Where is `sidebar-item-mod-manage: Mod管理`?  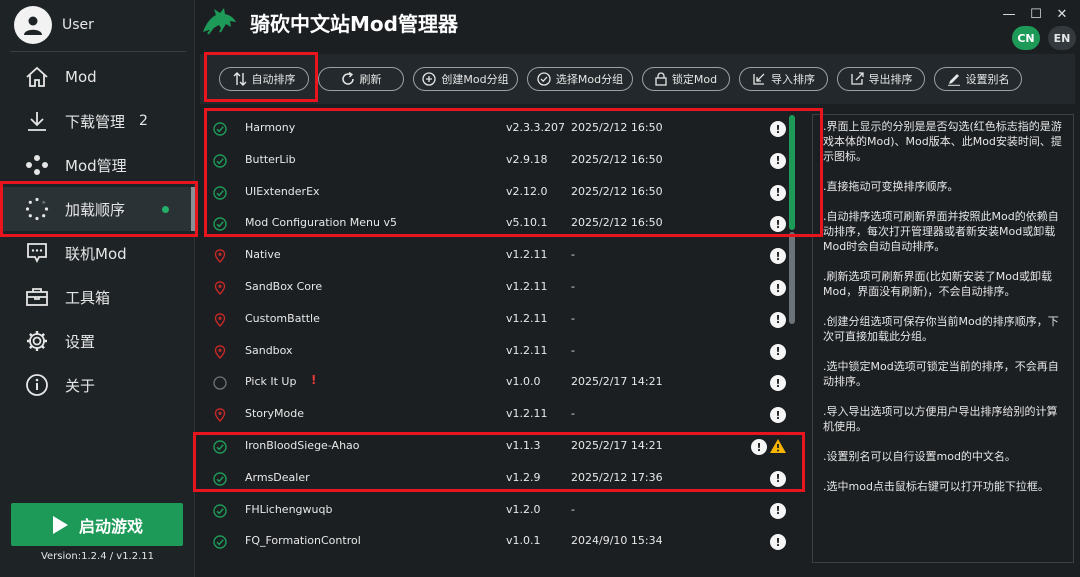 sidebar-item-mod-manage: Mod管理 is located at coordinates (97, 165).